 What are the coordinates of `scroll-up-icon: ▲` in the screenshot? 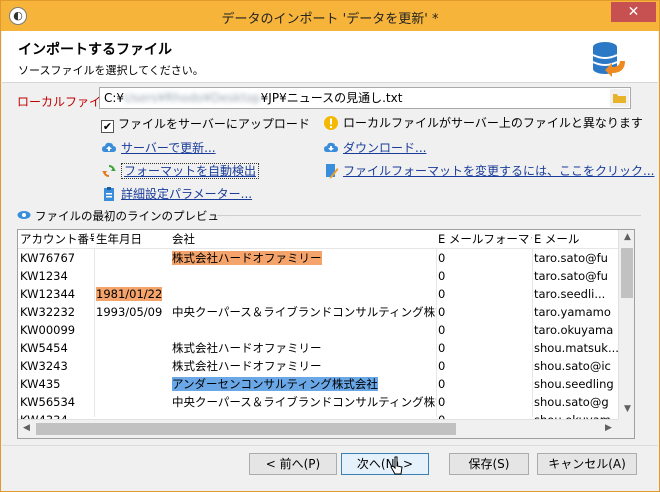 It's located at (626, 237).